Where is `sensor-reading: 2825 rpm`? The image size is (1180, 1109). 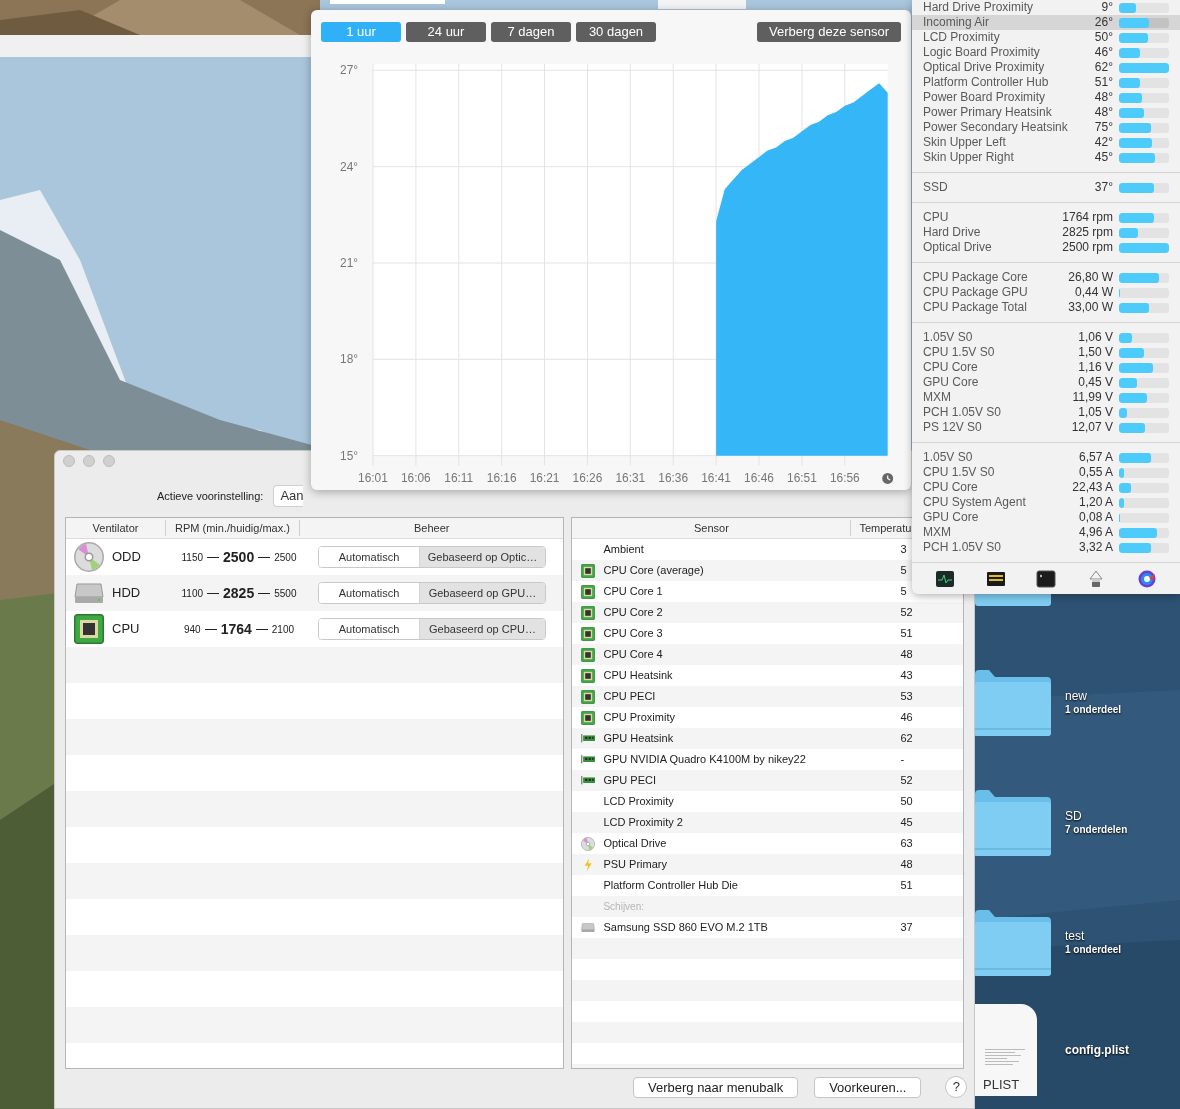 sensor-reading: 2825 rpm is located at coordinates (1087, 232).